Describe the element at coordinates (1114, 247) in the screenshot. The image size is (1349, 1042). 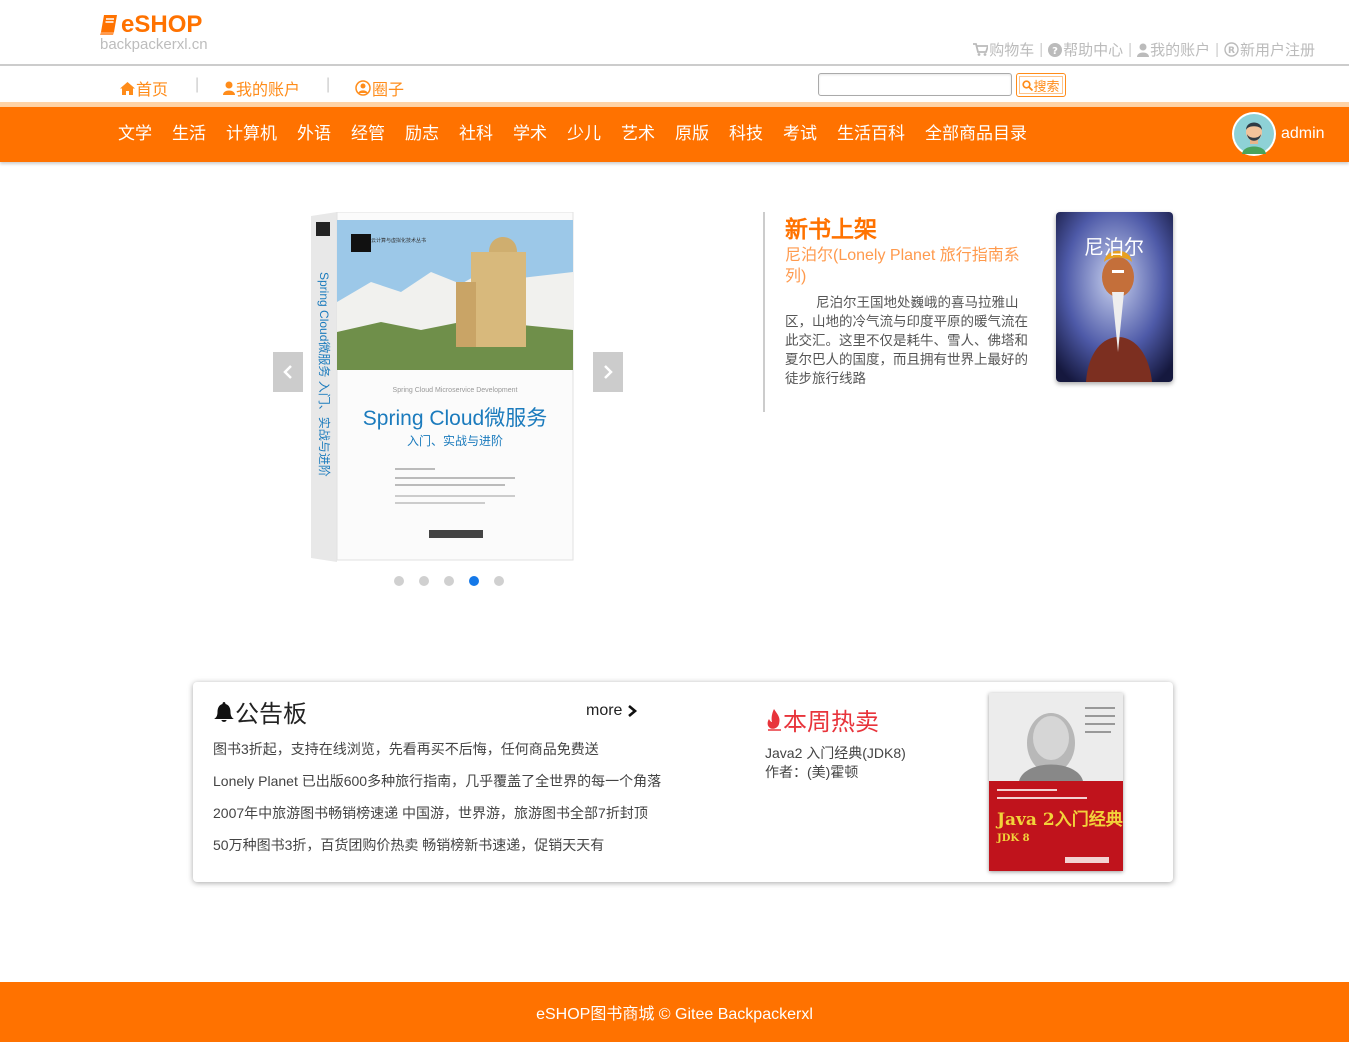
I see `new-book-cover-text: 尼泊尔` at that location.